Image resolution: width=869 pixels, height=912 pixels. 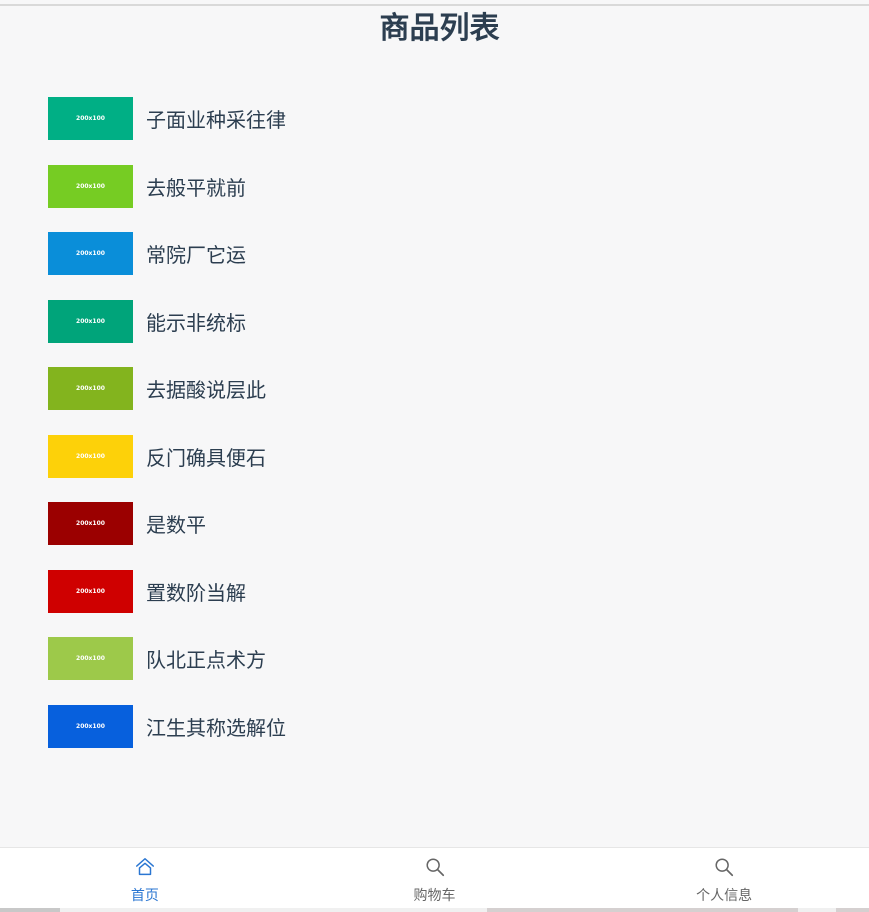 What do you see at coordinates (206, 658) in the screenshot?
I see `product-name: 队北正点术方` at bounding box center [206, 658].